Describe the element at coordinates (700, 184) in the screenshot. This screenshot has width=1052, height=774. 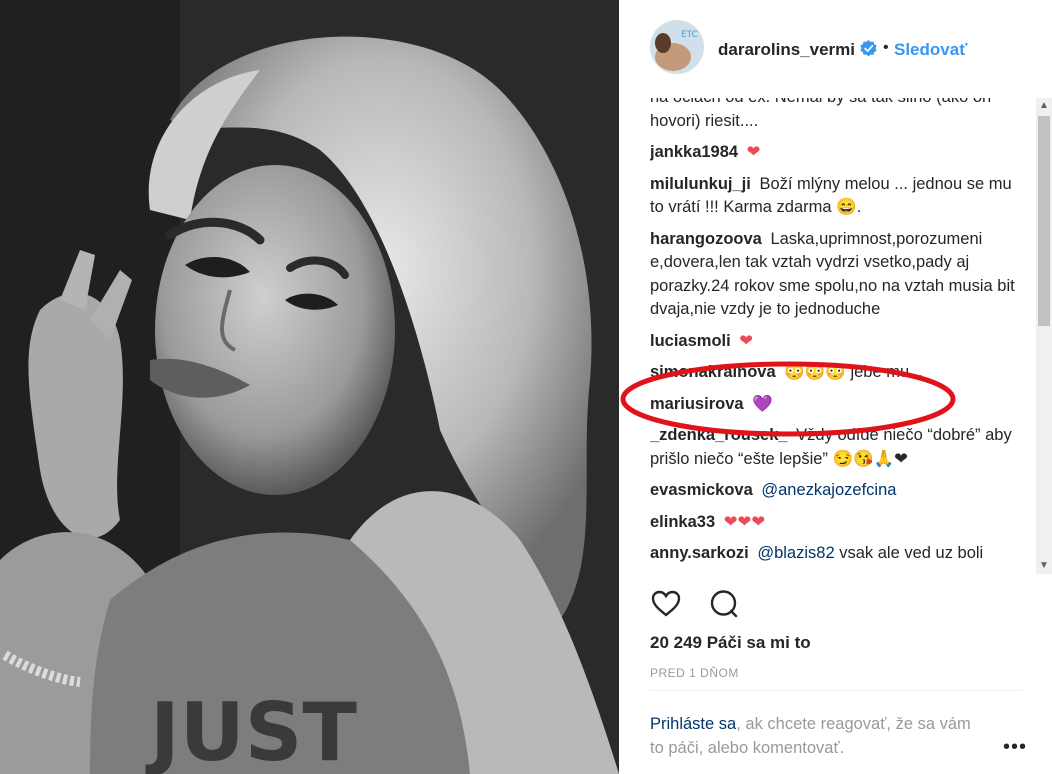
I see `comment-username: milulunkuj_ji` at that location.